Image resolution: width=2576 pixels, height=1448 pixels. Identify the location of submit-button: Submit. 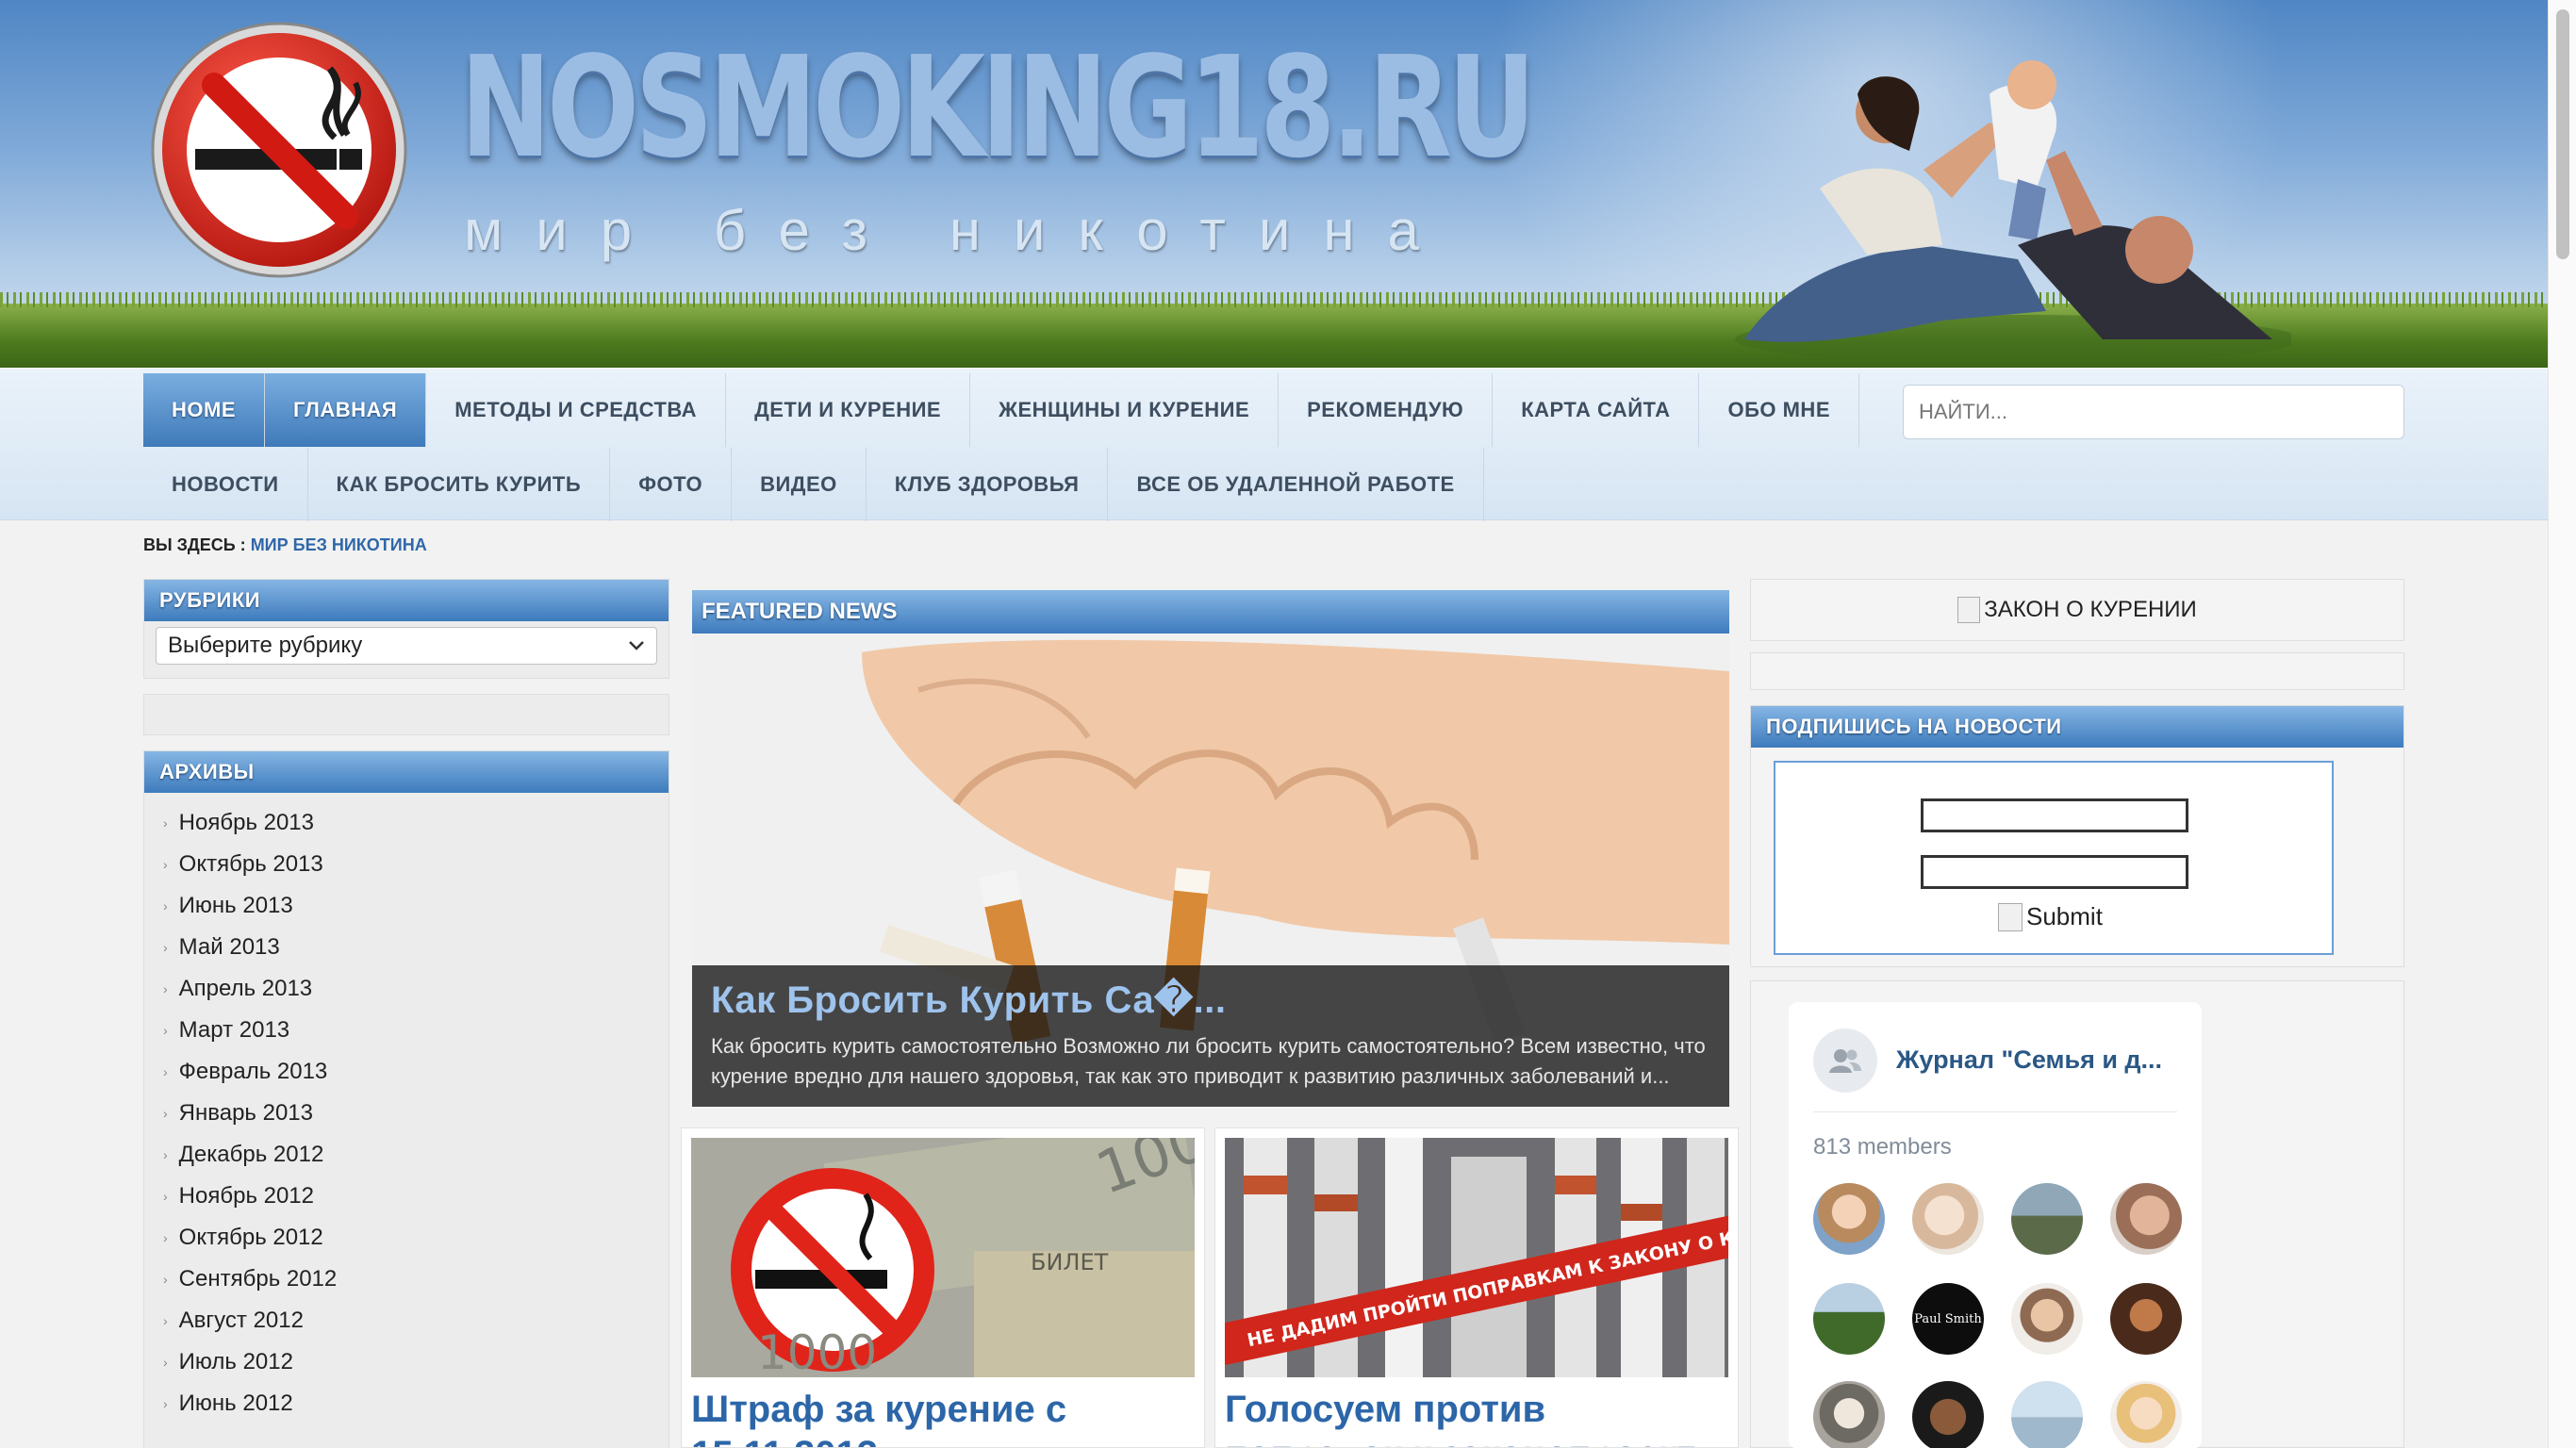
(2050, 916).